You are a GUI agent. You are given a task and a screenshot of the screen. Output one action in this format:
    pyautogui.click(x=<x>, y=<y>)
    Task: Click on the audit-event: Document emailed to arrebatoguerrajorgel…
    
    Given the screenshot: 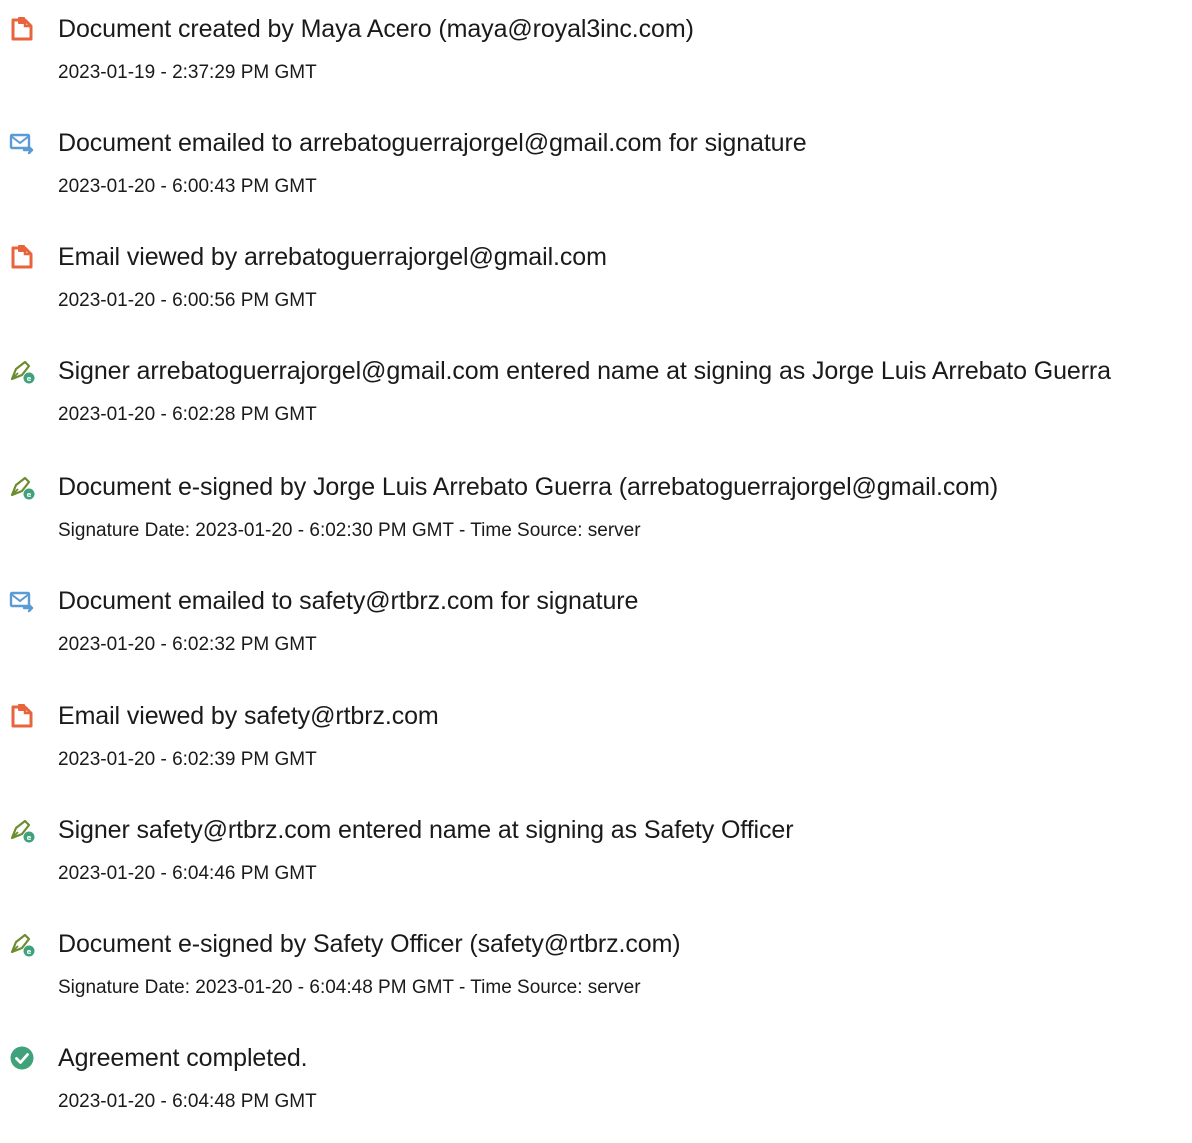 What is the action you would take?
    pyautogui.click(x=596, y=178)
    